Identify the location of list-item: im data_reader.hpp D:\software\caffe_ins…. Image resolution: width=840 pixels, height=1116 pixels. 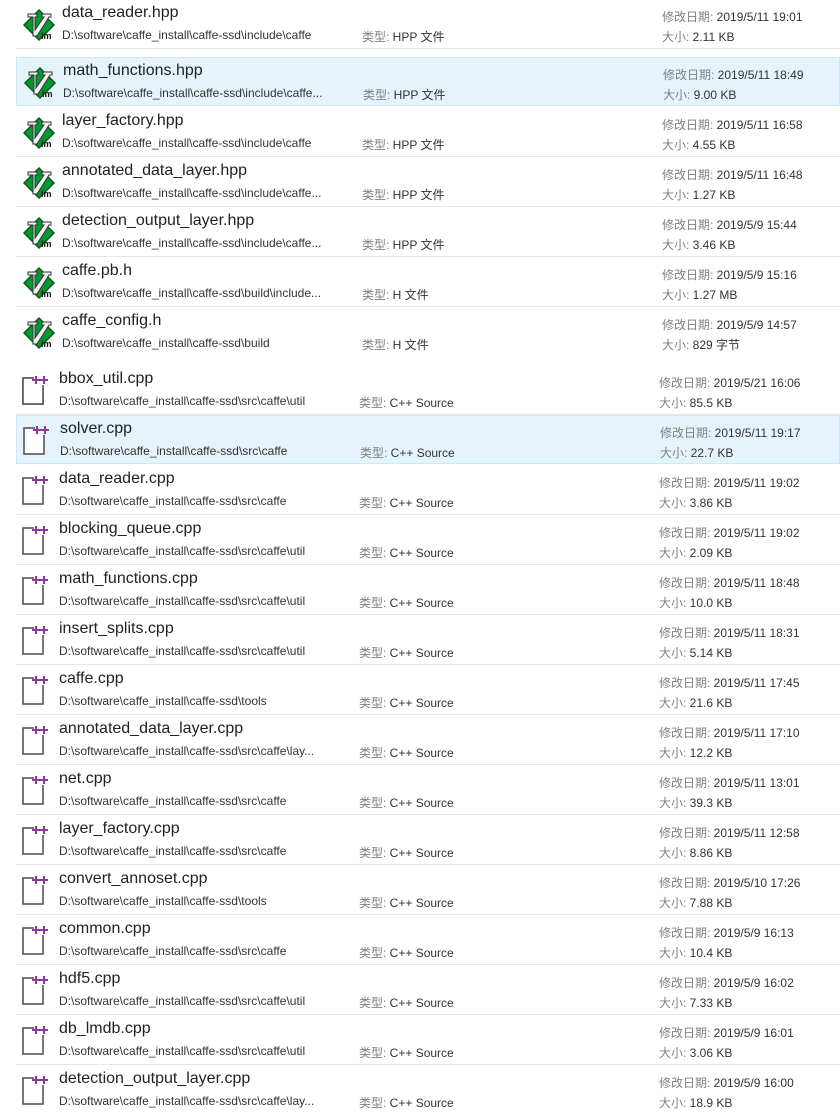
(428, 24).